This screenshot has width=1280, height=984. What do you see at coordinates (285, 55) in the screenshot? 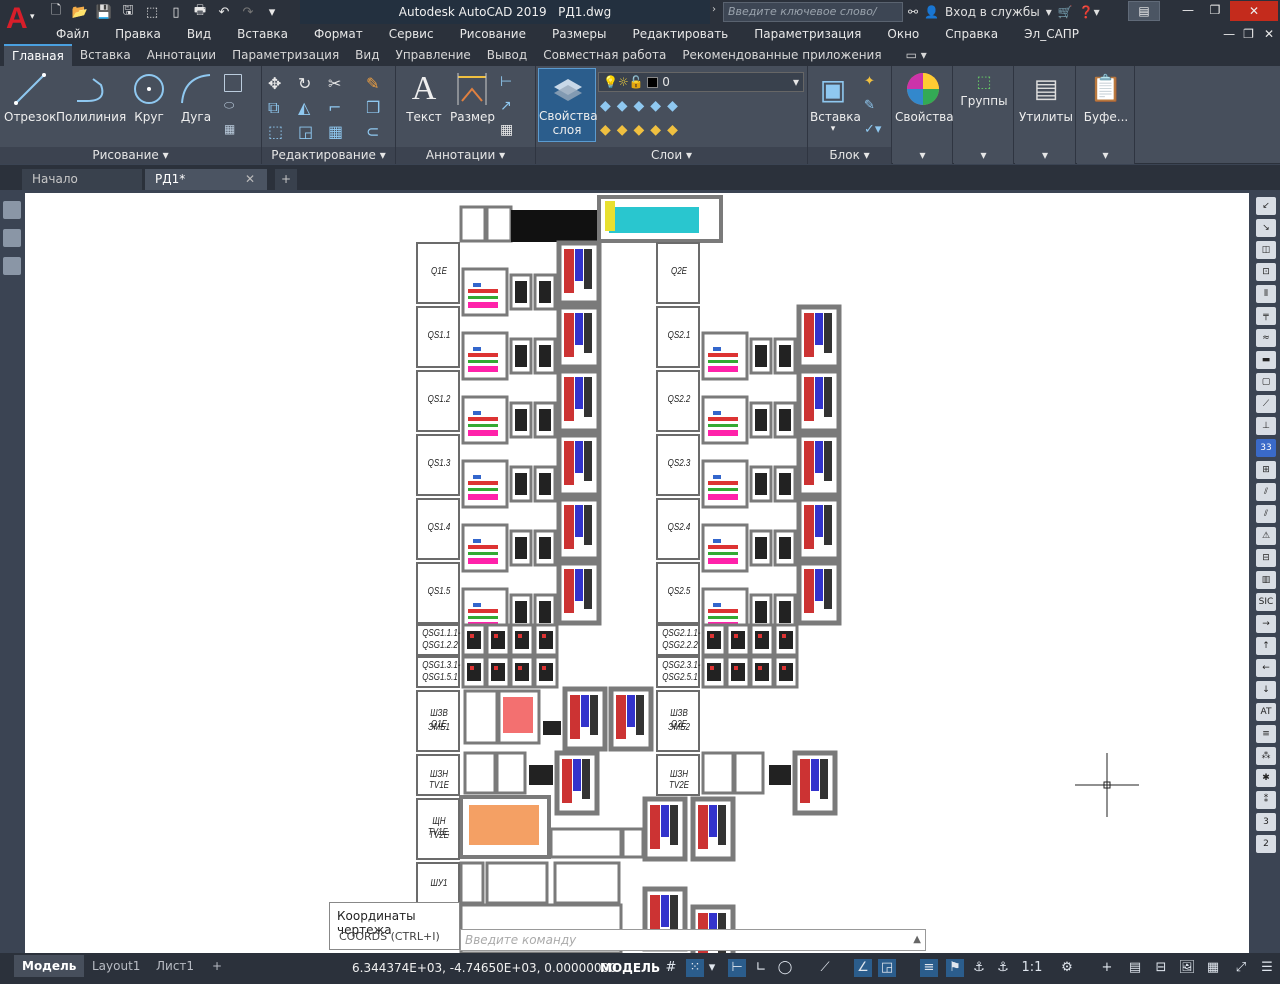
I see `tab-parametric: Параметризация` at bounding box center [285, 55].